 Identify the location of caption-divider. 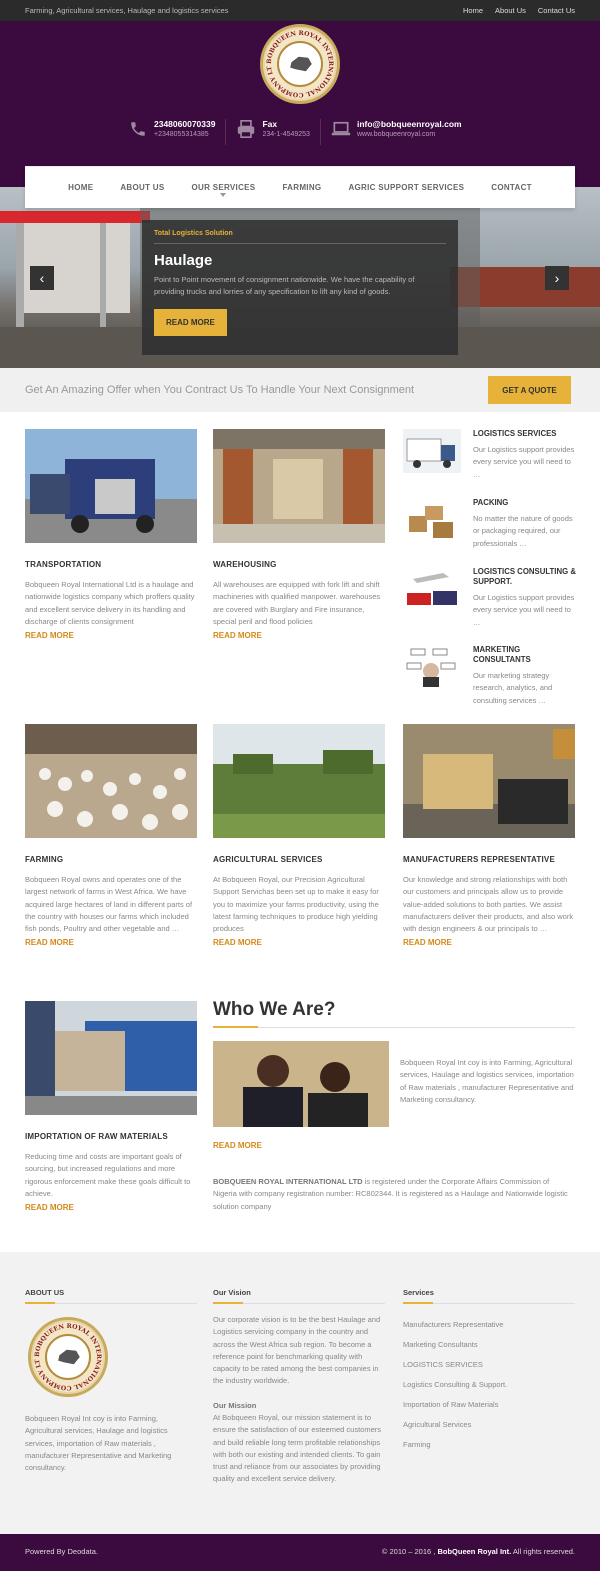
(300, 243).